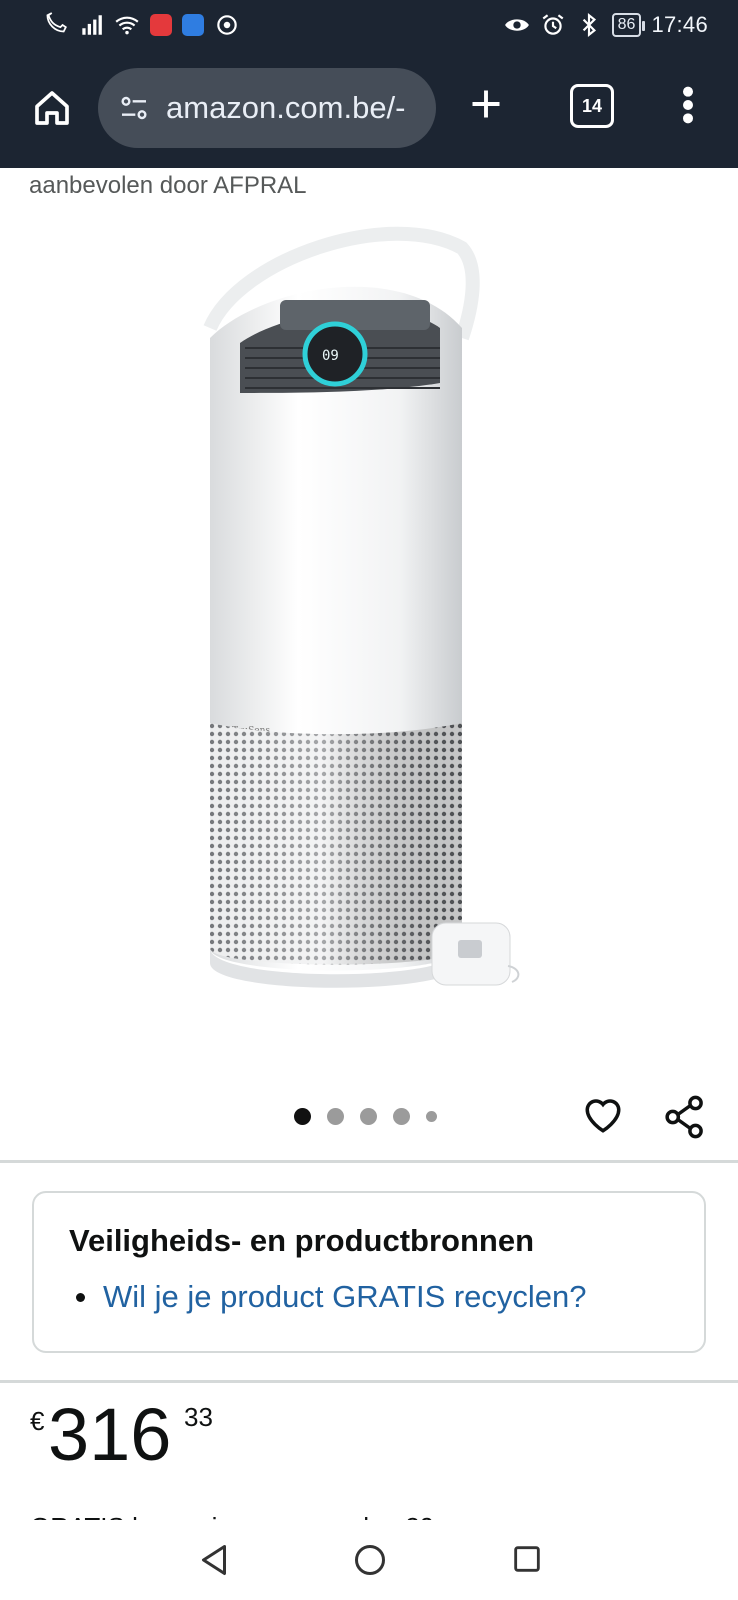 This screenshot has height=1600, width=738. I want to click on browser-menu-button, so click(688, 105).